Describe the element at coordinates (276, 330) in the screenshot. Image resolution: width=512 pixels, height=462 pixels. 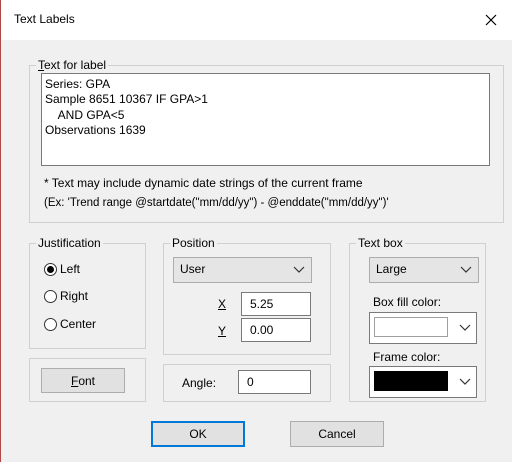
I see `y-input: 0.00` at that location.